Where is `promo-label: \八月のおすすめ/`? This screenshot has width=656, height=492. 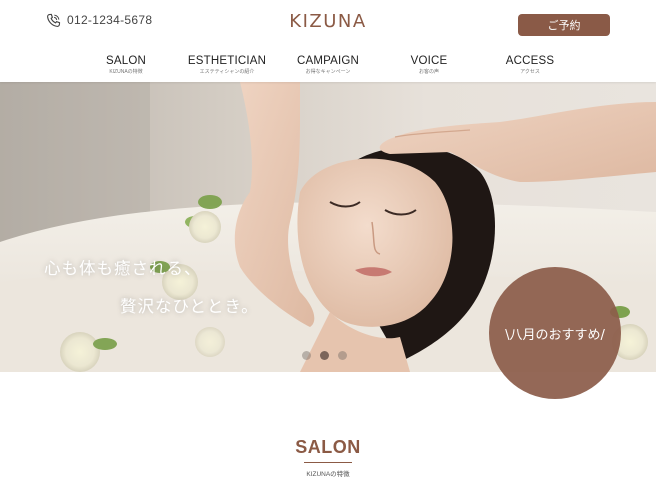
promo-label: \八月のおすすめ/ is located at coordinates (555, 335).